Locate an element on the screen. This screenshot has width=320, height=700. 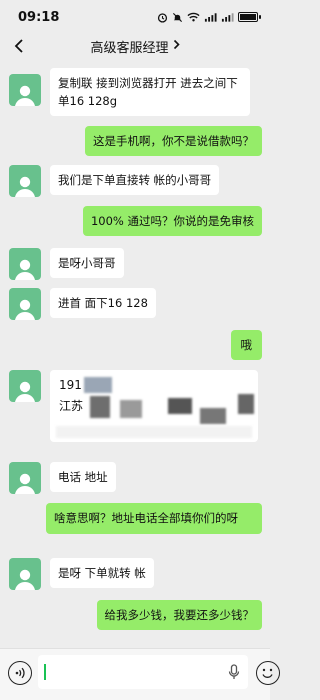
message-bubble: 是呀小哥哥 is located at coordinates (87, 263).